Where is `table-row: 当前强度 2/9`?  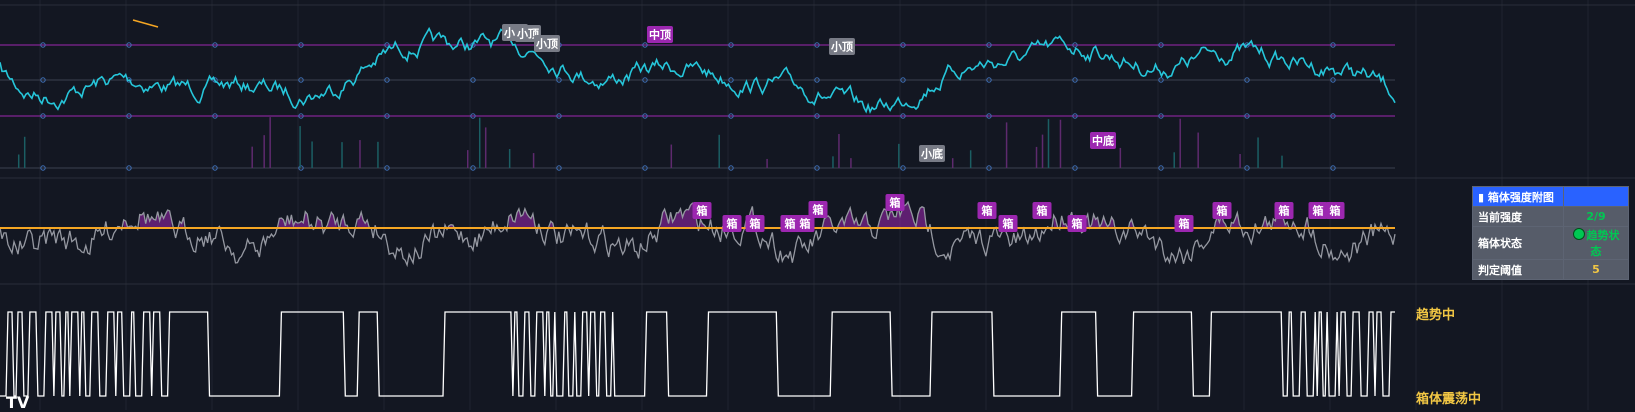
table-row: 当前强度 2/9 is located at coordinates (1550, 216).